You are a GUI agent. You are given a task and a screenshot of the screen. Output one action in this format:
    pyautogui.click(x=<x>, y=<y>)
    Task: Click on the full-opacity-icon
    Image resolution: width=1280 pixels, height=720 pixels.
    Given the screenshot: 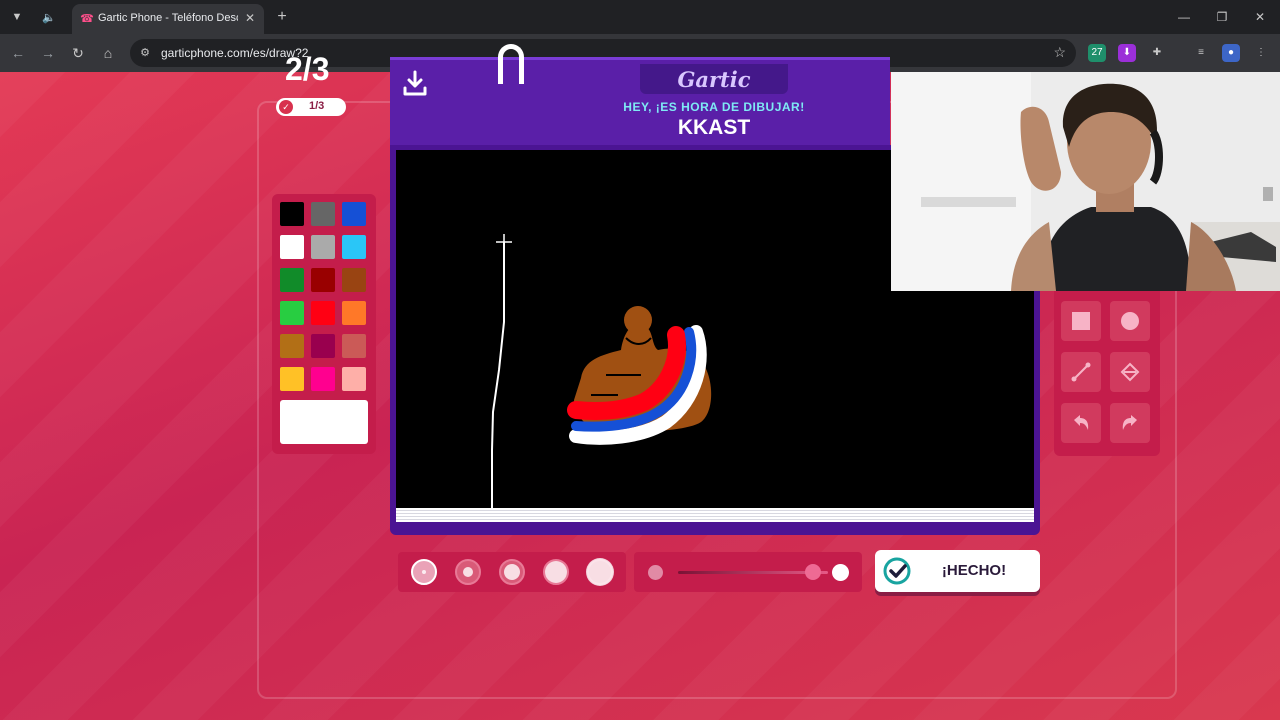 What is the action you would take?
    pyautogui.click(x=840, y=572)
    